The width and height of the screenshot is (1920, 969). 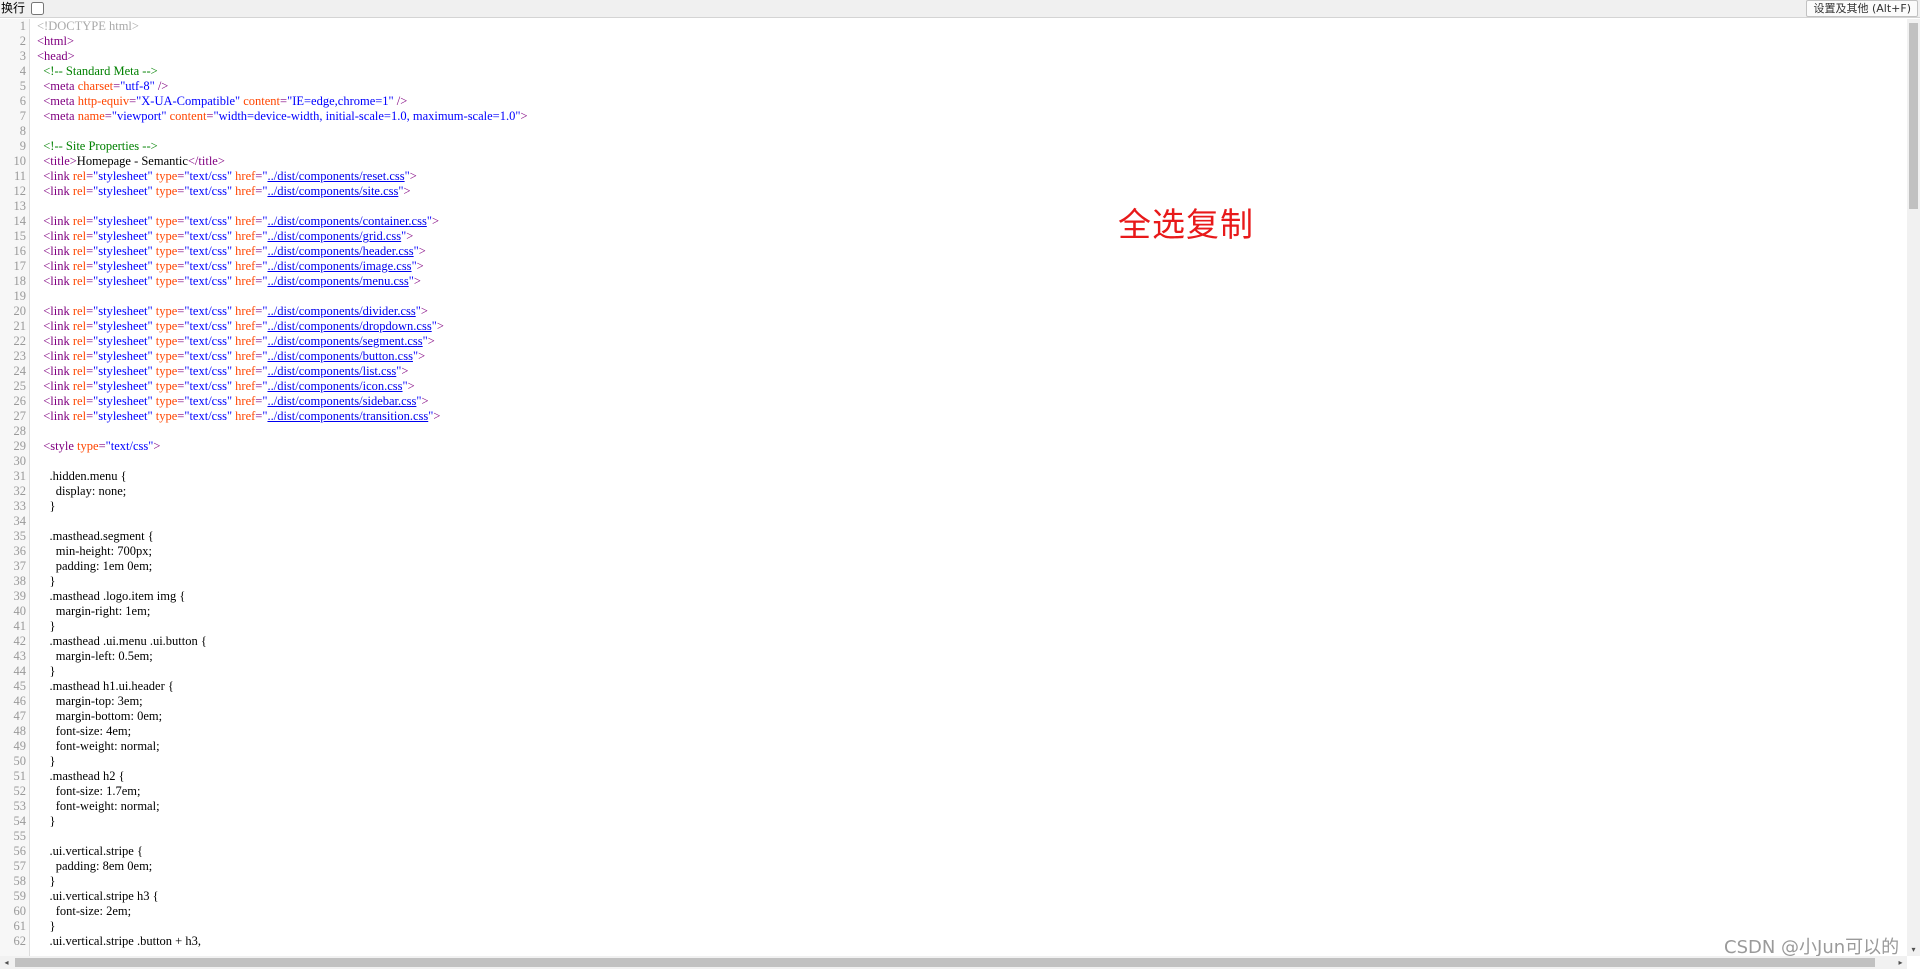 I want to click on stylesheet-link: ../dist/components/dropdown.css, so click(x=349, y=326).